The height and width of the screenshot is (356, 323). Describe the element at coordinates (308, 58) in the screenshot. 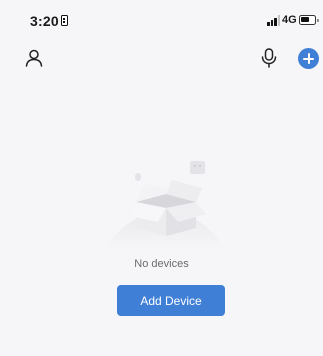

I see `plus-circle-icon` at that location.